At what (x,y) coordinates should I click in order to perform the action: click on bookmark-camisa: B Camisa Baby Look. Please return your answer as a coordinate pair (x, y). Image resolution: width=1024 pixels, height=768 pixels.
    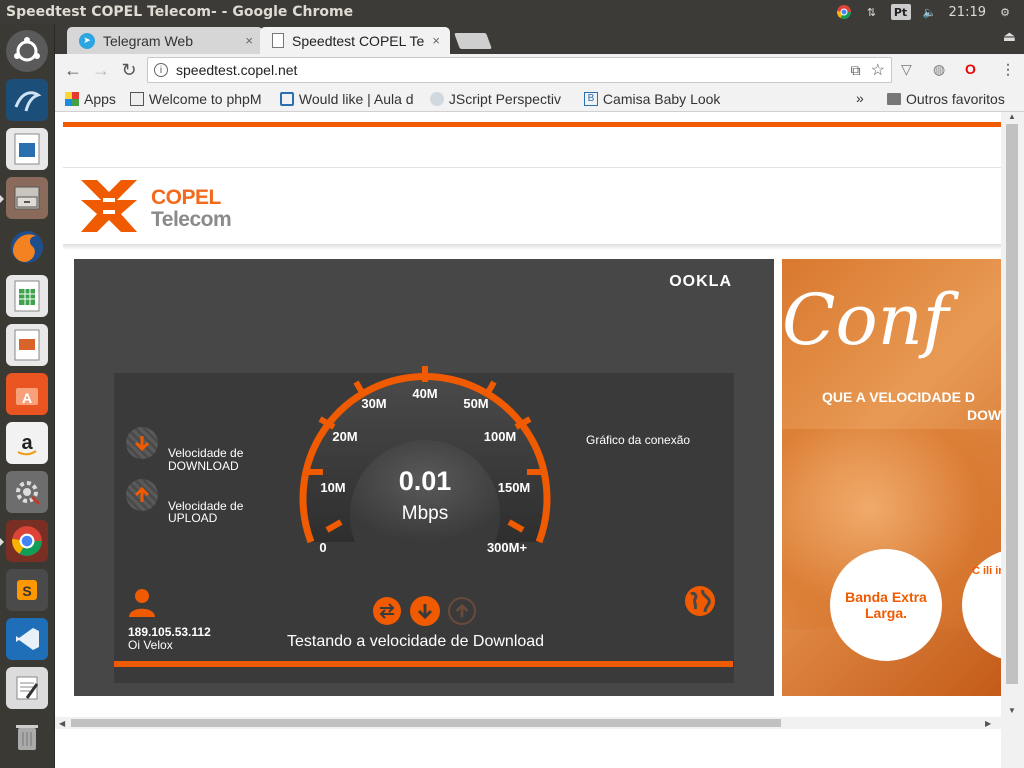
    Looking at the image, I should click on (651, 99).